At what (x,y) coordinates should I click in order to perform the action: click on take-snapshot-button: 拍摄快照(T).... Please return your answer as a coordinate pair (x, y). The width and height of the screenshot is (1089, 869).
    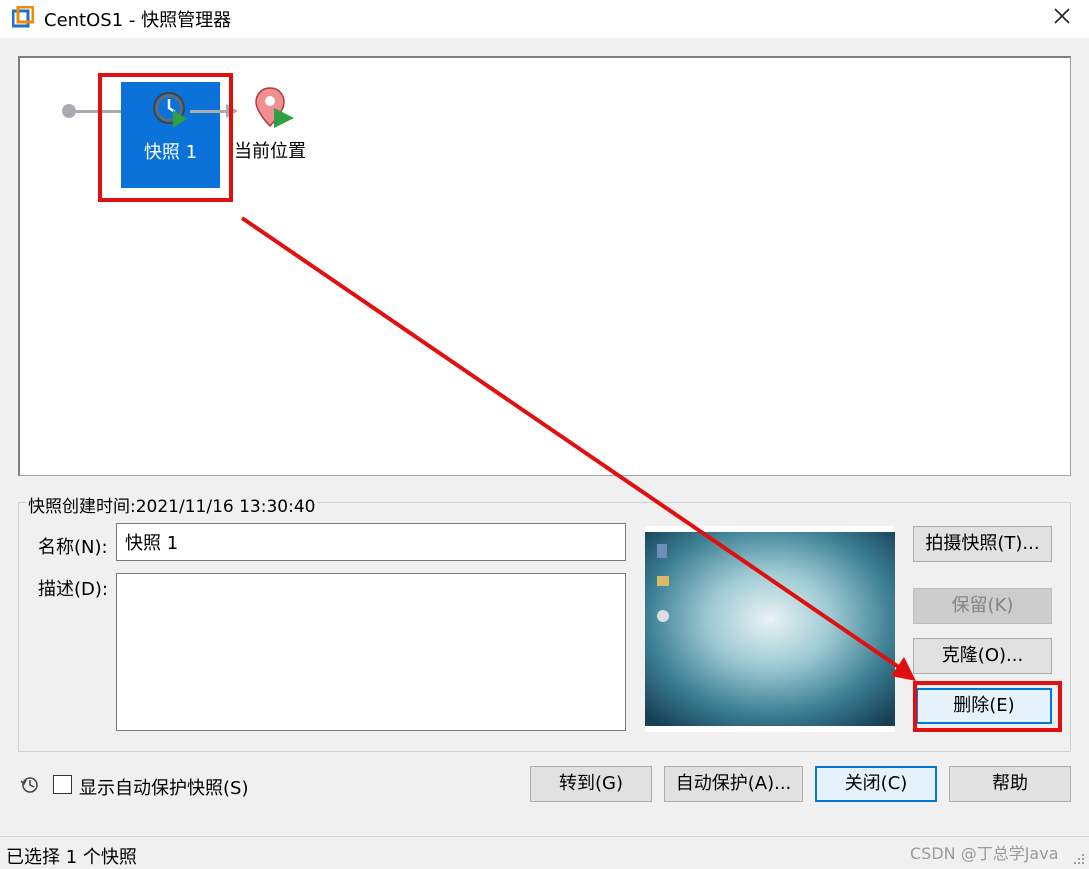
    Looking at the image, I should click on (982, 544).